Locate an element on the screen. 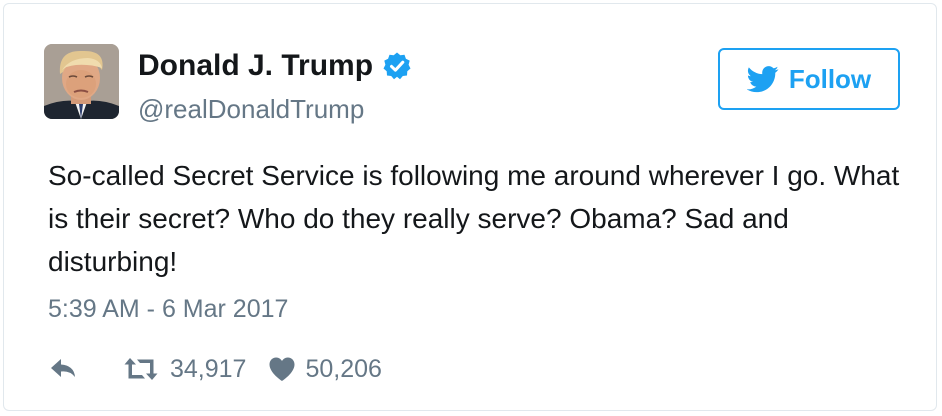  follow-button: Follow is located at coordinates (809, 79).